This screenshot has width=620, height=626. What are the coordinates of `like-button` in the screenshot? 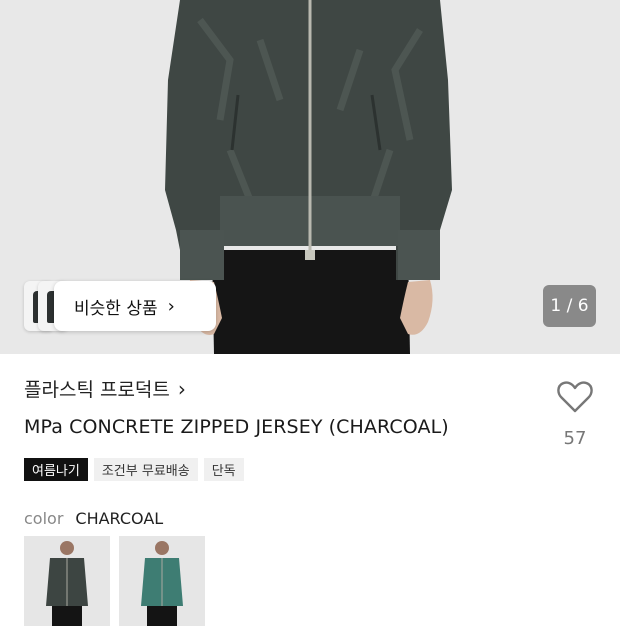 It's located at (575, 397).